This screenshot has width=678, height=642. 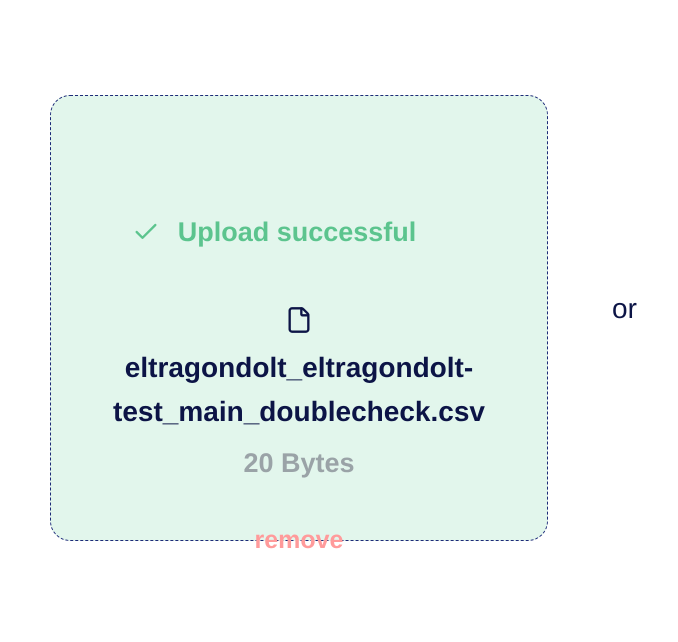 I want to click on file-name: eltragondolt_eltragondolt-test_main_doublecheck.csv, so click(x=299, y=390).